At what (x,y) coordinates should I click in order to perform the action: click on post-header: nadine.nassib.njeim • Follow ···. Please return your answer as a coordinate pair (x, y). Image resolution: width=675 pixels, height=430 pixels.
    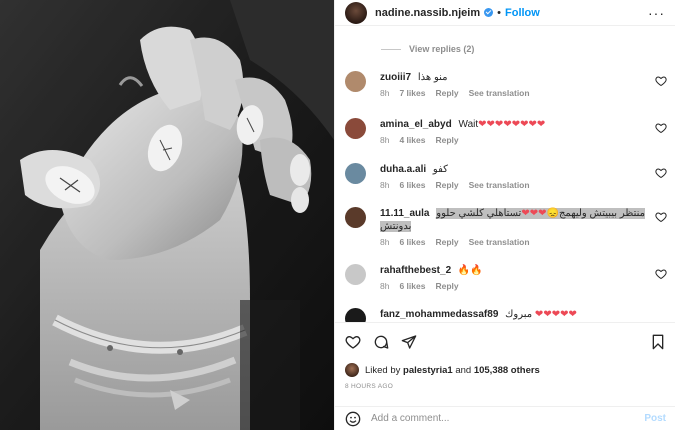
    Looking at the image, I should click on (505, 13).